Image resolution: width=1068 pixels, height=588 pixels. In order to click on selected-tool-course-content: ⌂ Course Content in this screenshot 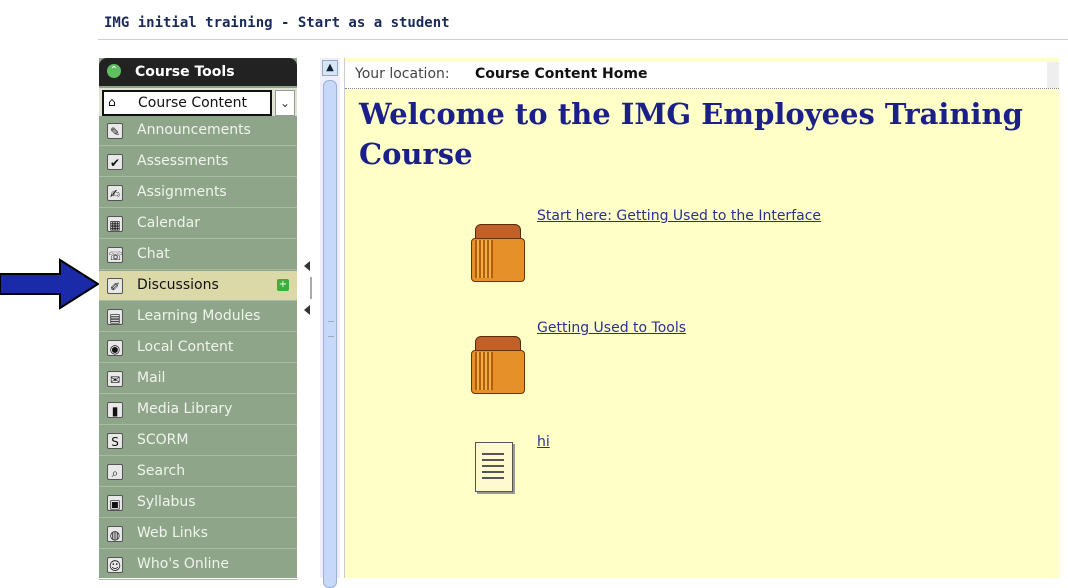, I will do `click(187, 103)`.